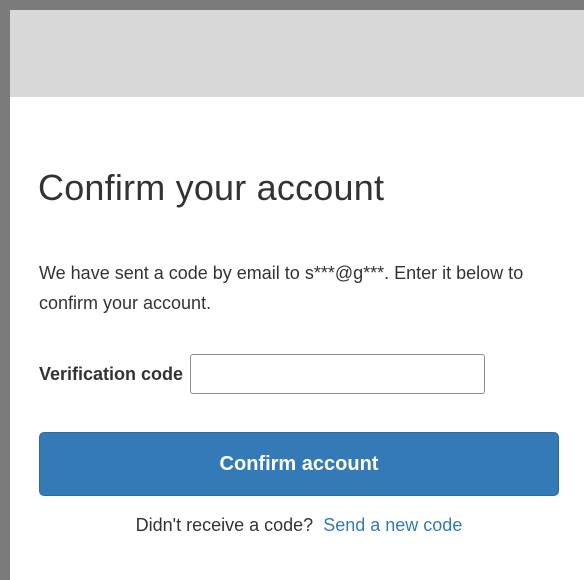 The width and height of the screenshot is (584, 580). I want to click on confirm-account-button: Confirm account, so click(299, 464).